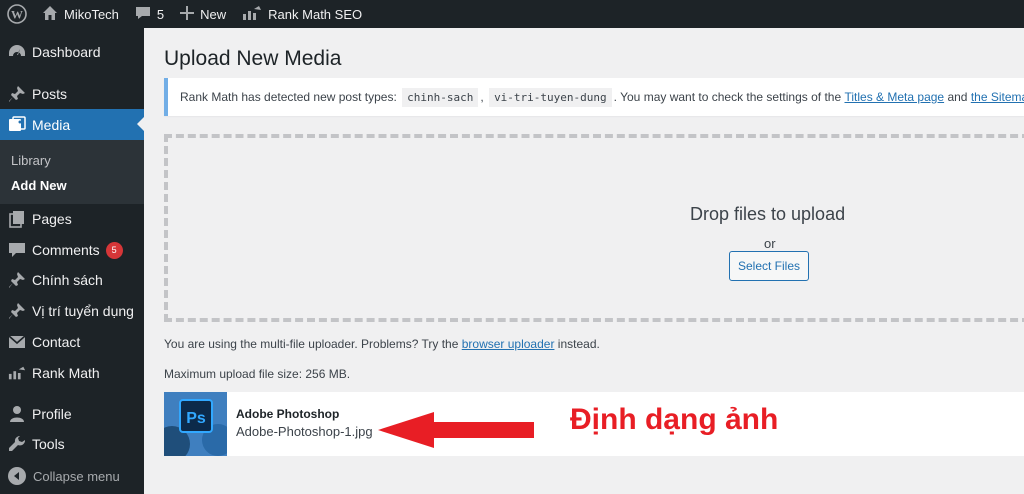 Image resolution: width=1024 pixels, height=494 pixels. I want to click on post-type-code-vi-tri: vi-tri-tuyen-dung, so click(550, 97).